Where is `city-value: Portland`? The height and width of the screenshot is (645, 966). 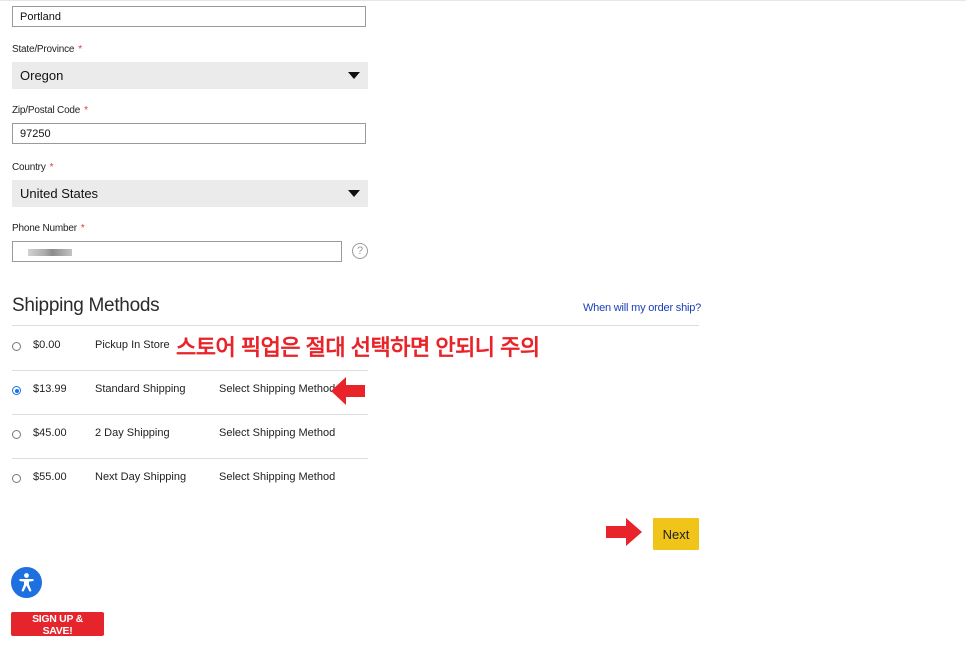 city-value: Portland is located at coordinates (40, 16).